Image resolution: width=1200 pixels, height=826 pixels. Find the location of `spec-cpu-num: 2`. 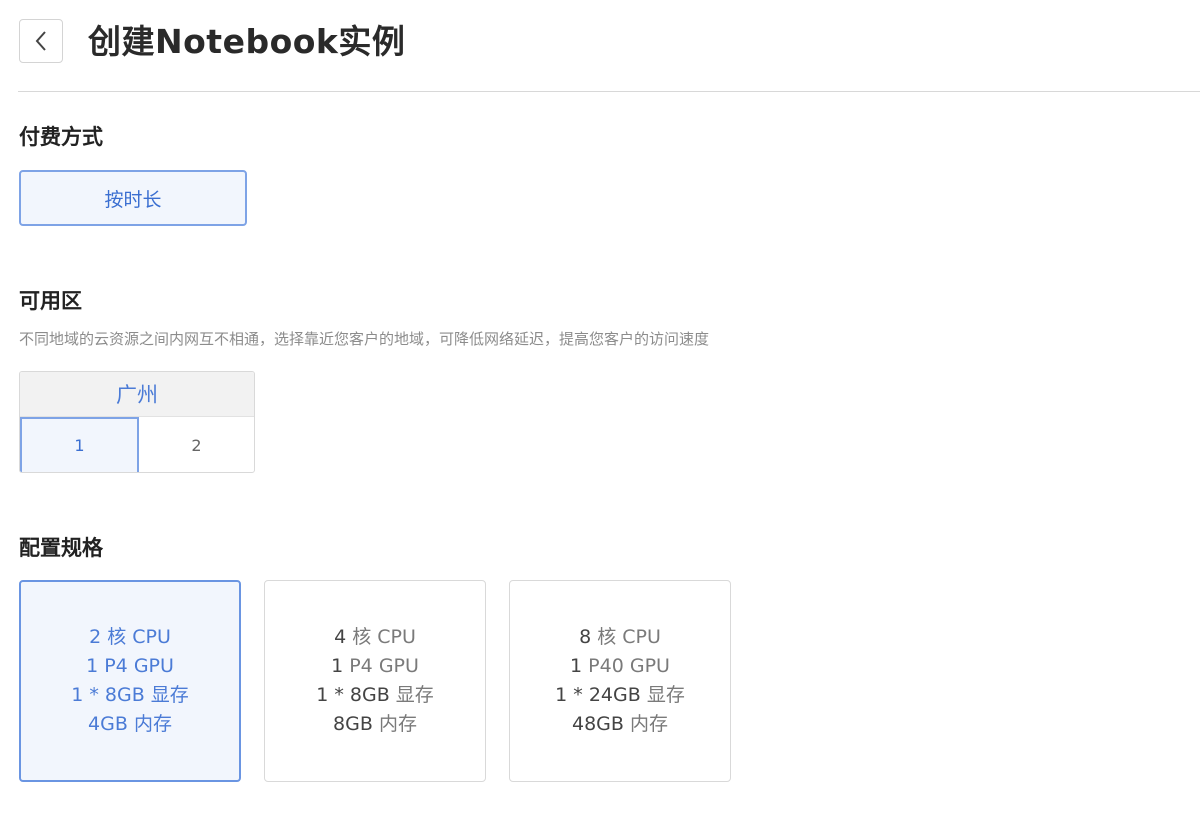

spec-cpu-num: 2 is located at coordinates (95, 637).